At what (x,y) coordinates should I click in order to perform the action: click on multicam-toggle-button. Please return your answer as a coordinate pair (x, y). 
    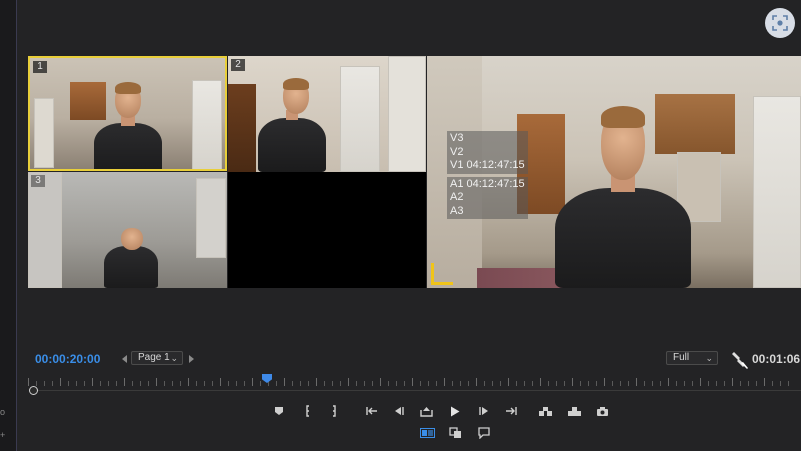
    Looking at the image, I should click on (427, 433).